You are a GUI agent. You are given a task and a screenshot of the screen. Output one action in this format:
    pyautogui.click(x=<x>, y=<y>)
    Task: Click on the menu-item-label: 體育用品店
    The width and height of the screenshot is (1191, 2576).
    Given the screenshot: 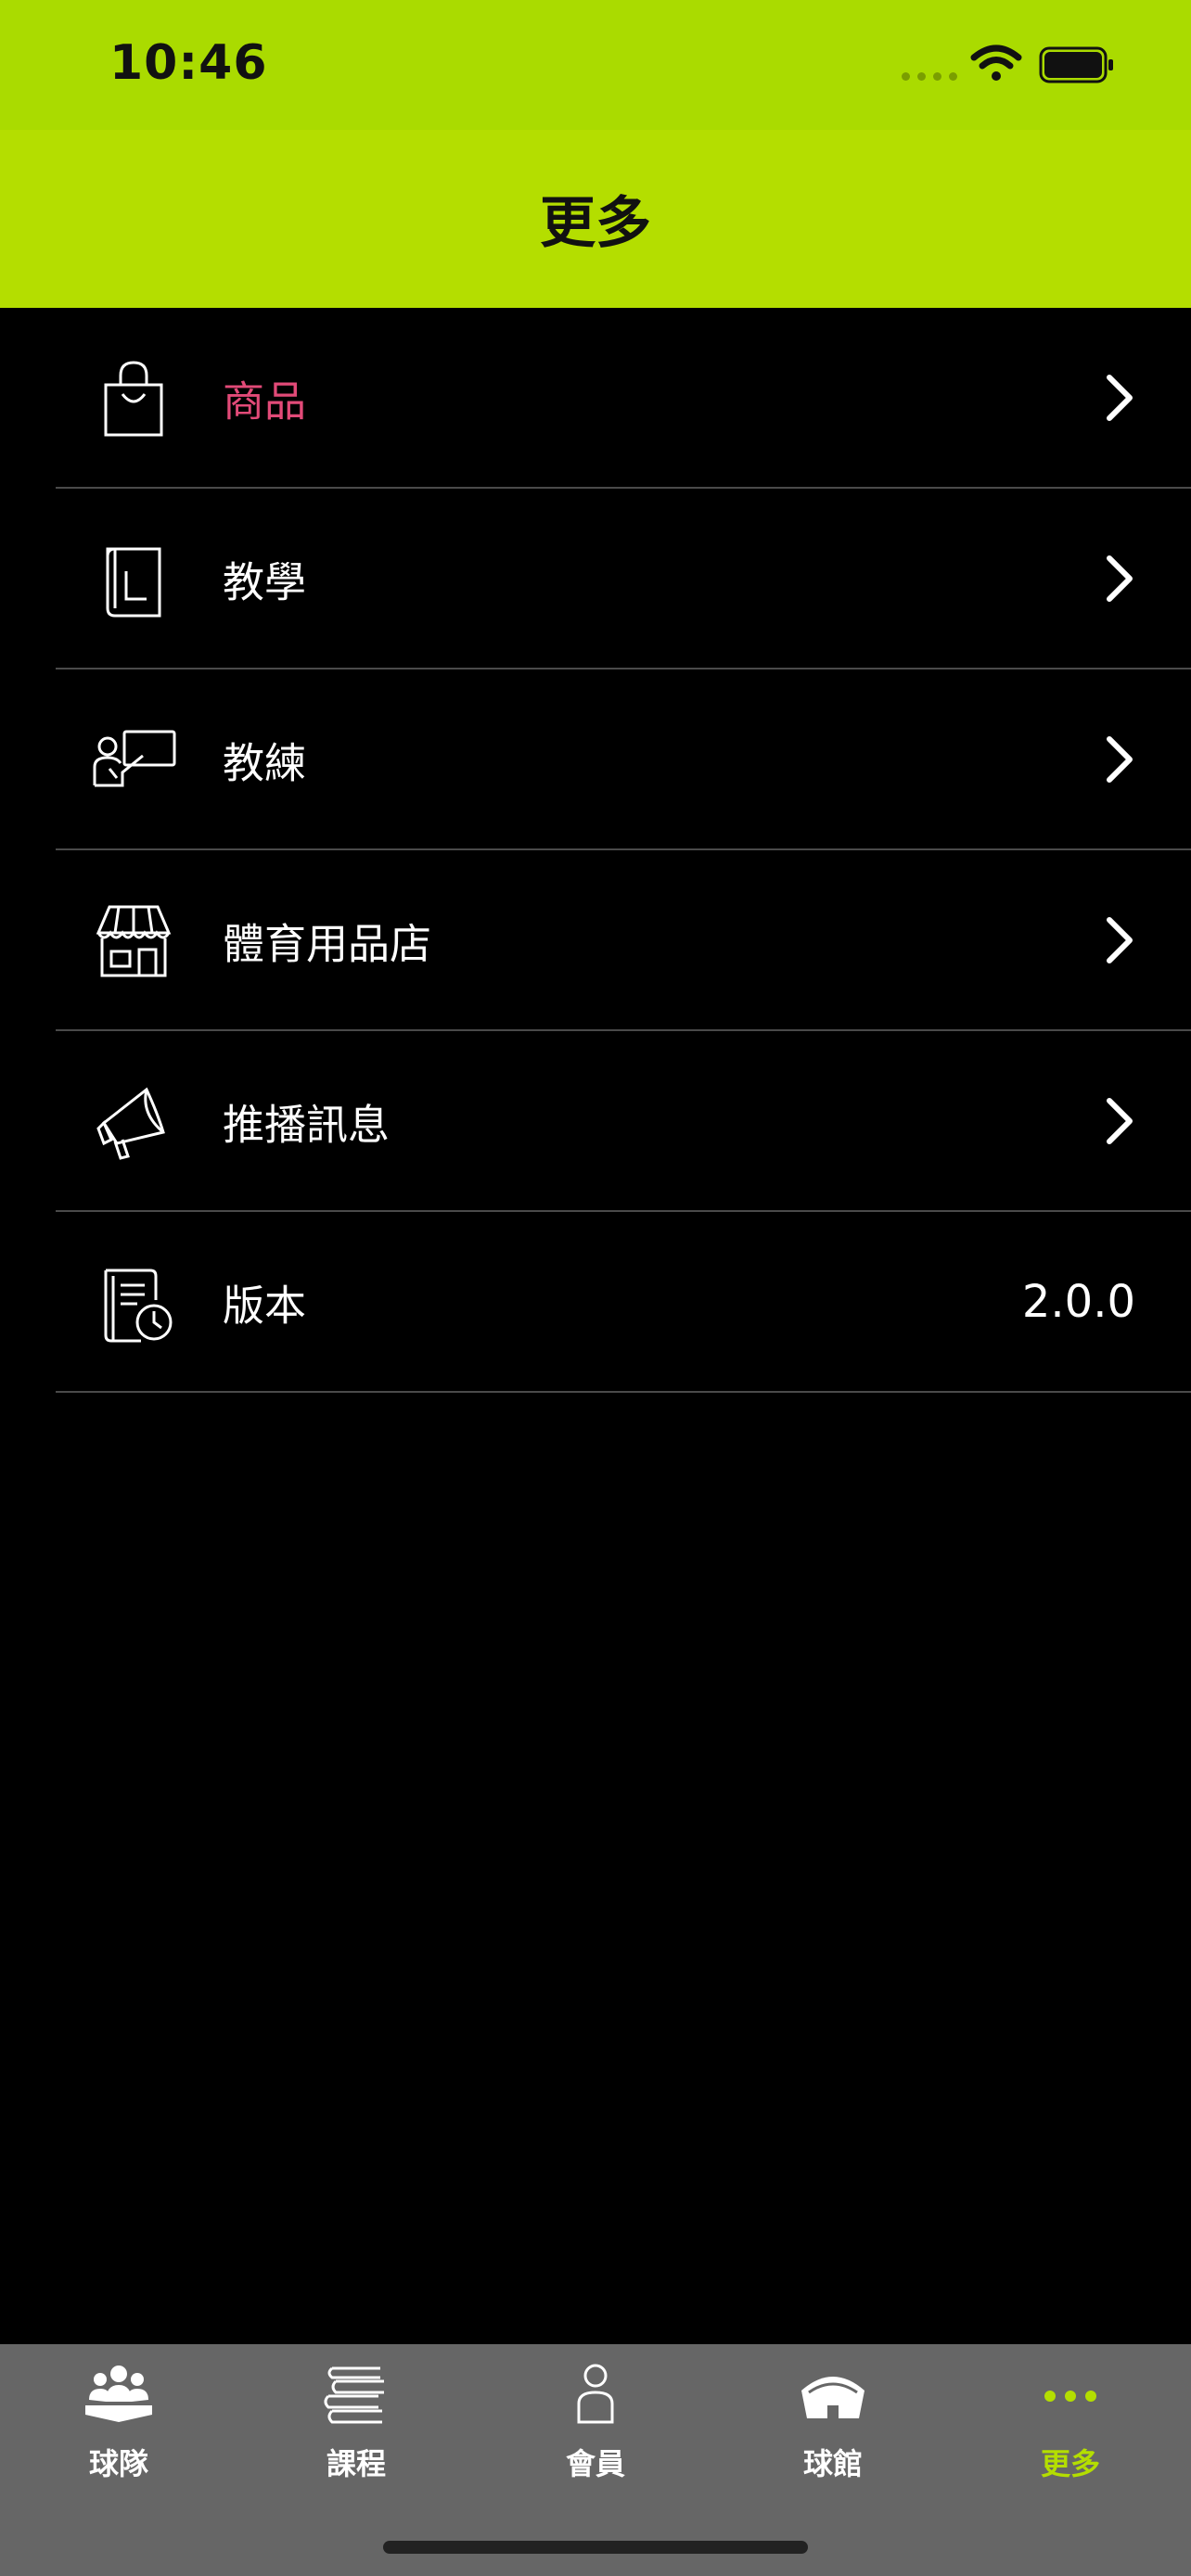 What is the action you would take?
    pyautogui.click(x=327, y=943)
    